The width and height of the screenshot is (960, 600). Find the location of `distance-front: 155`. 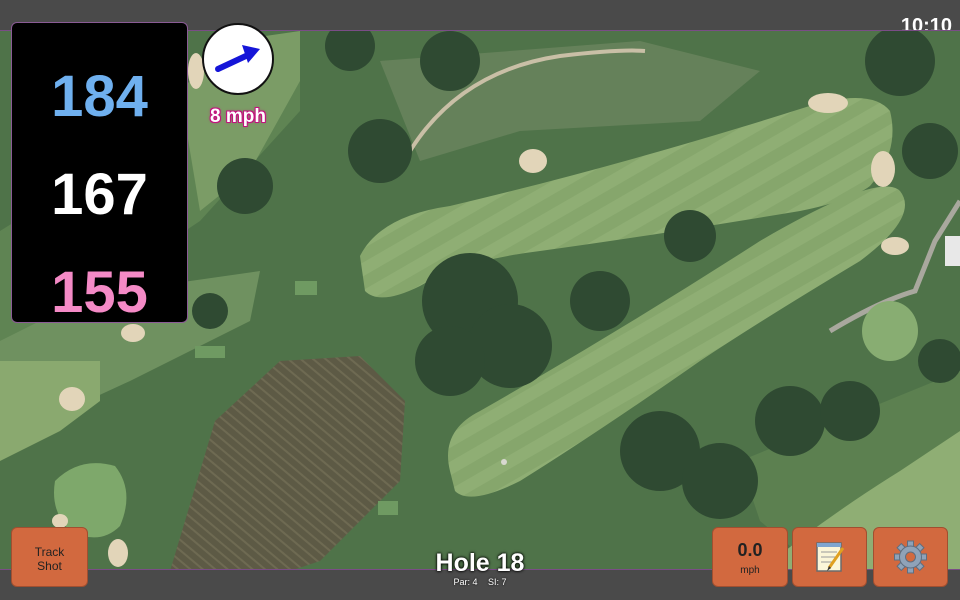

distance-front: 155 is located at coordinates (99, 292).